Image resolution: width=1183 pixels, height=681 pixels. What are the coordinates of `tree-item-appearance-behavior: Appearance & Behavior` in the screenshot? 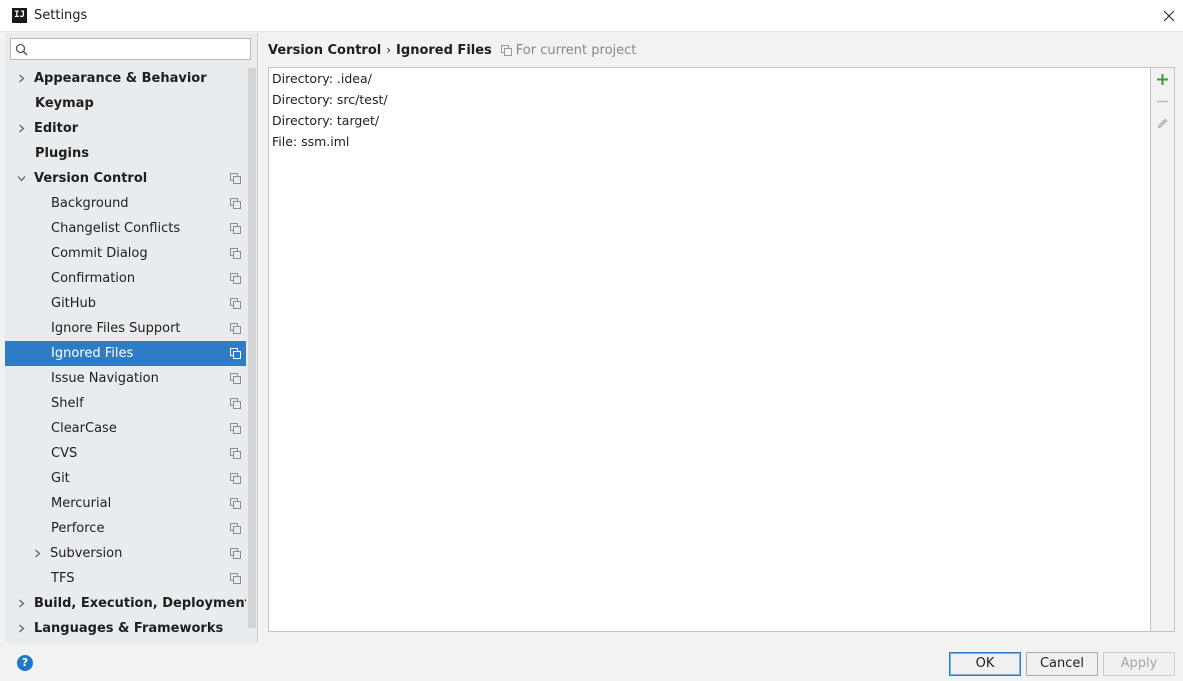 It's located at (125, 78).